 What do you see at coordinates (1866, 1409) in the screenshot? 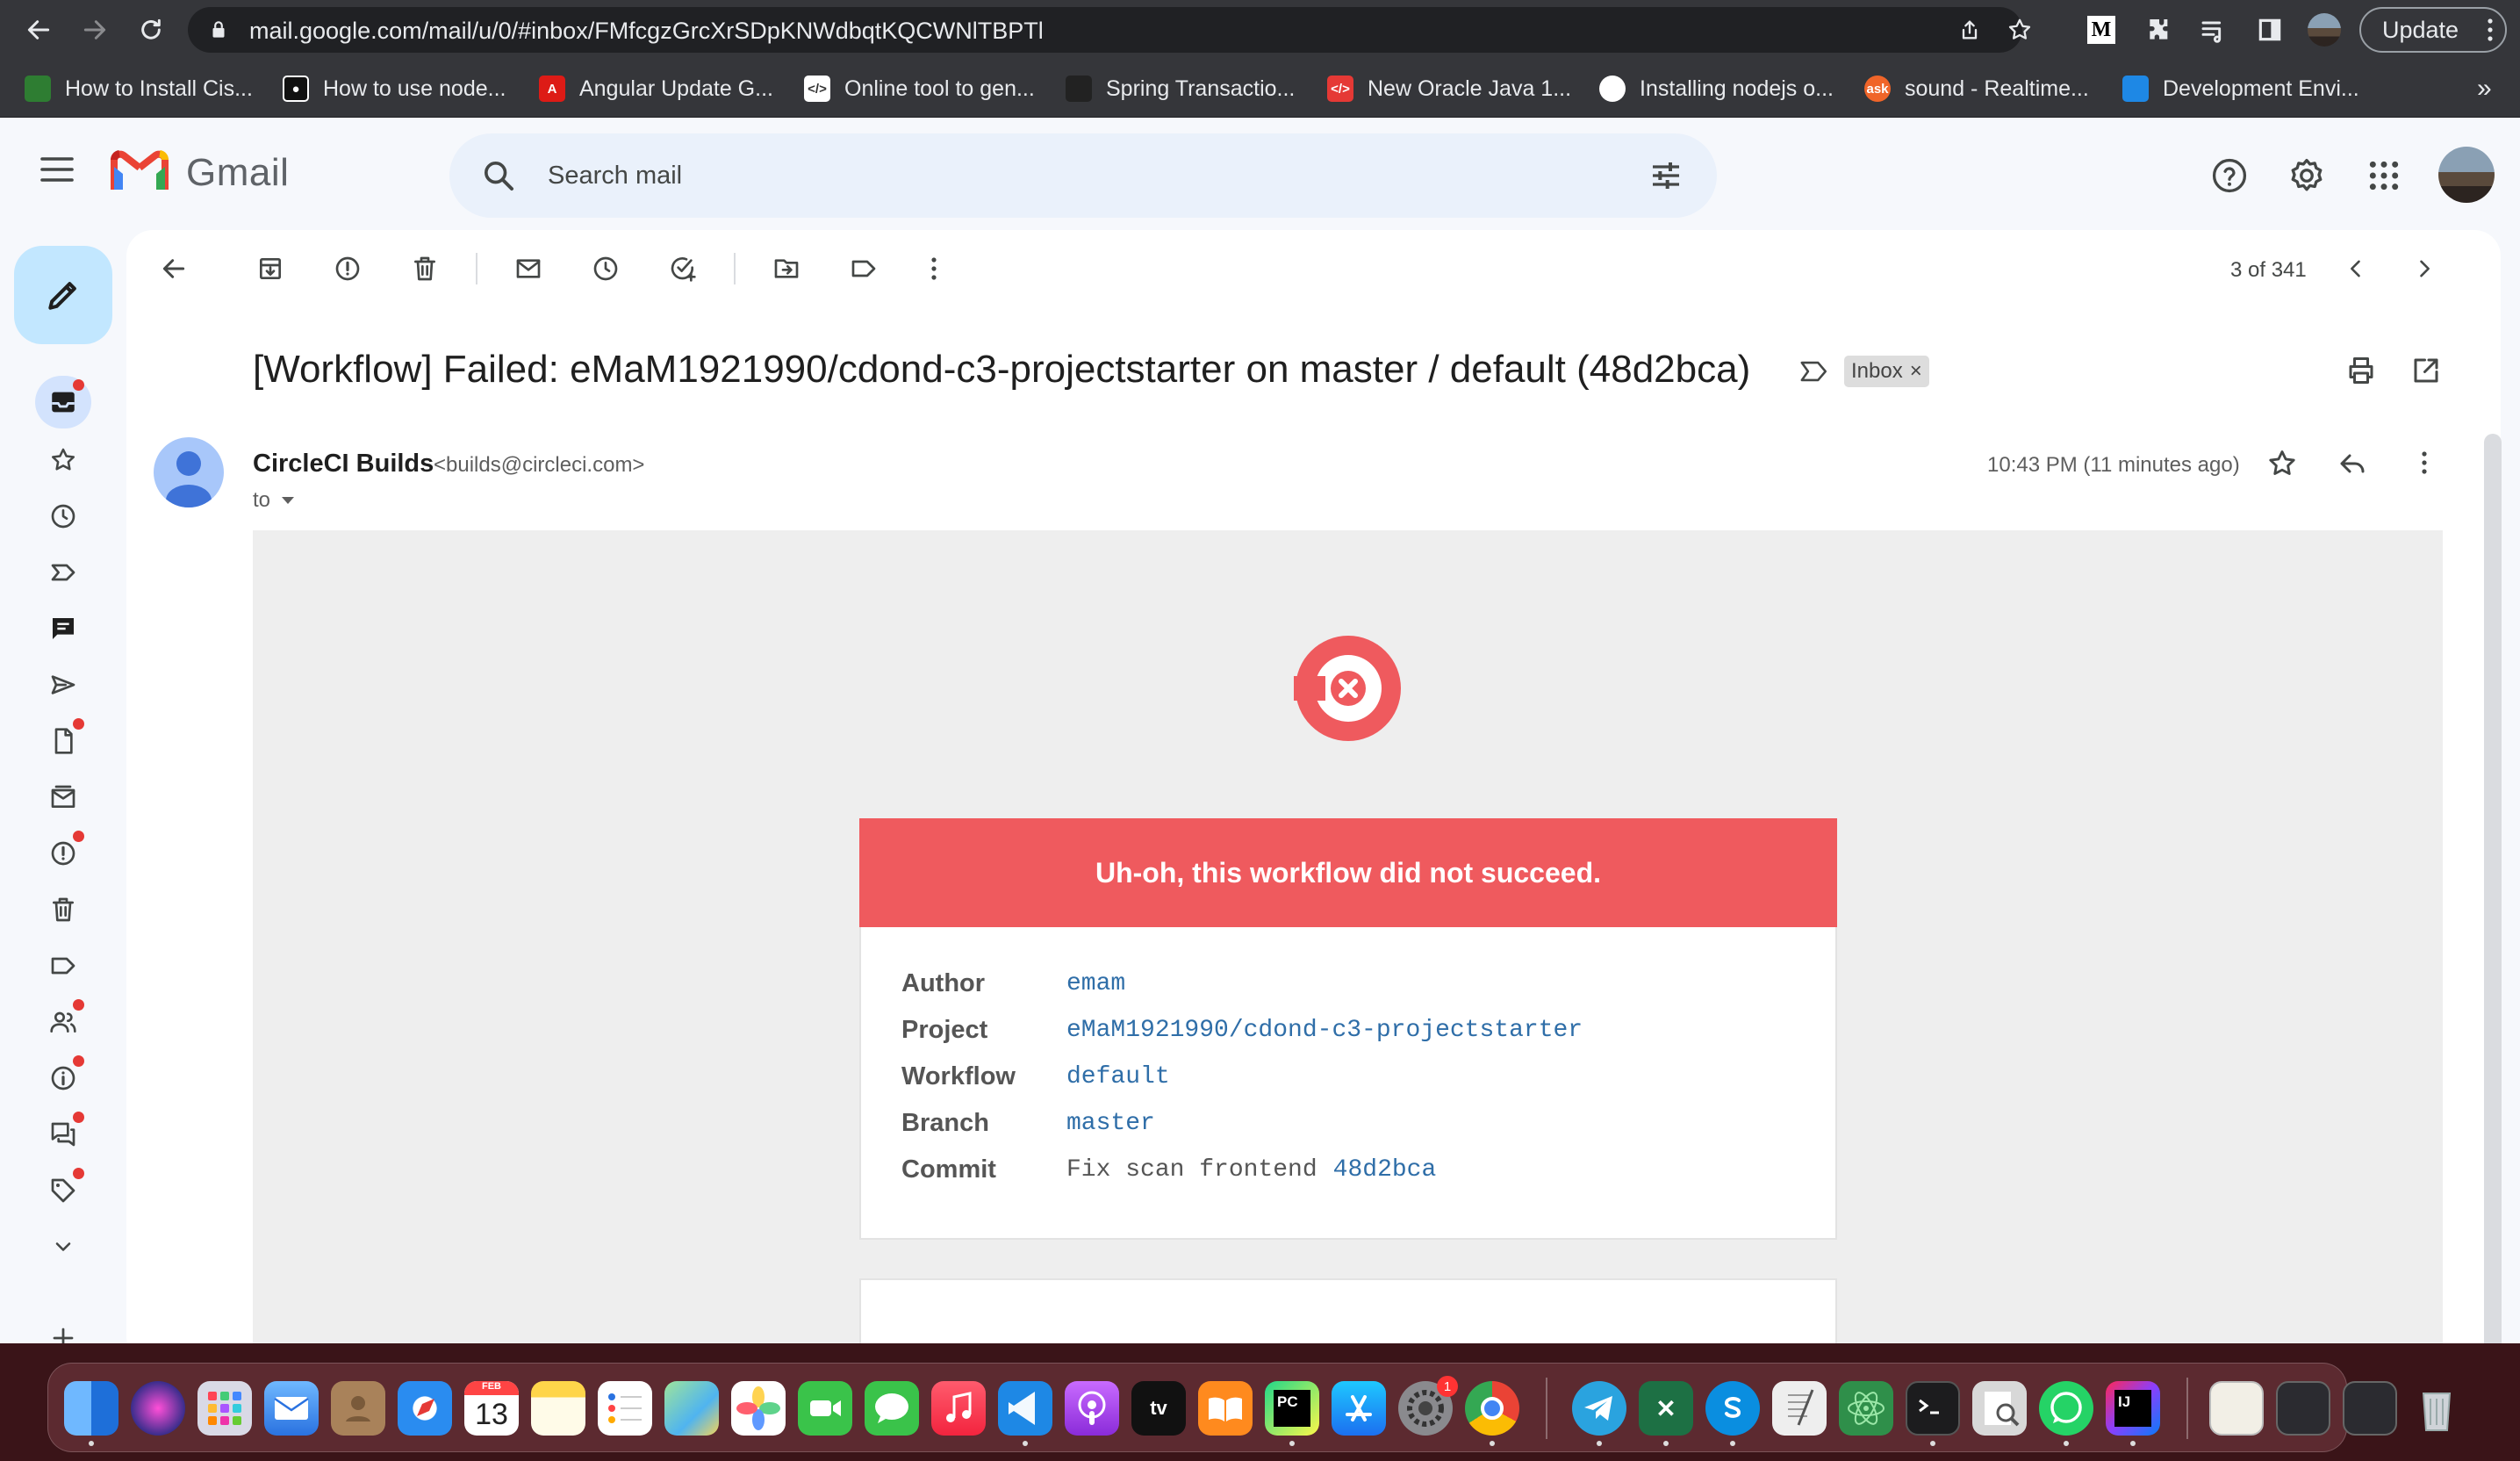
I see `atom-icon` at bounding box center [1866, 1409].